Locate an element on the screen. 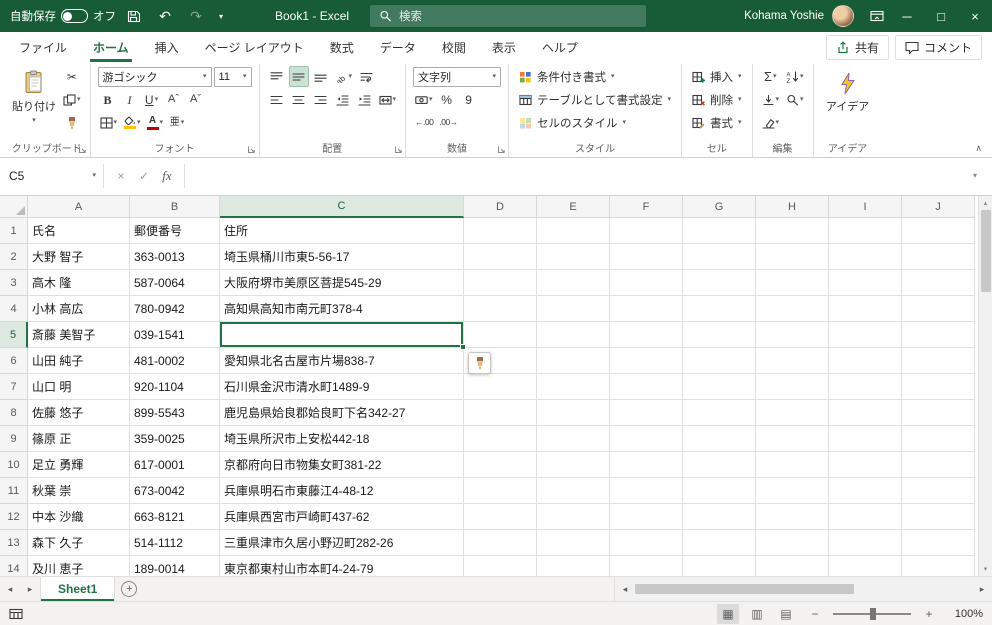 This screenshot has height=625, width=992. cell-I8 is located at coordinates (865, 413).